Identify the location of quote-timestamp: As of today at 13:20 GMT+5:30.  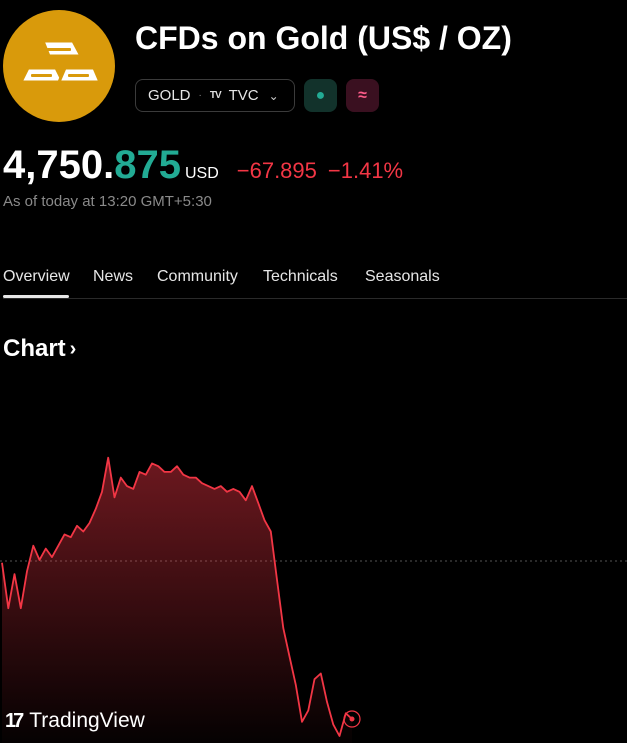
(107, 201).